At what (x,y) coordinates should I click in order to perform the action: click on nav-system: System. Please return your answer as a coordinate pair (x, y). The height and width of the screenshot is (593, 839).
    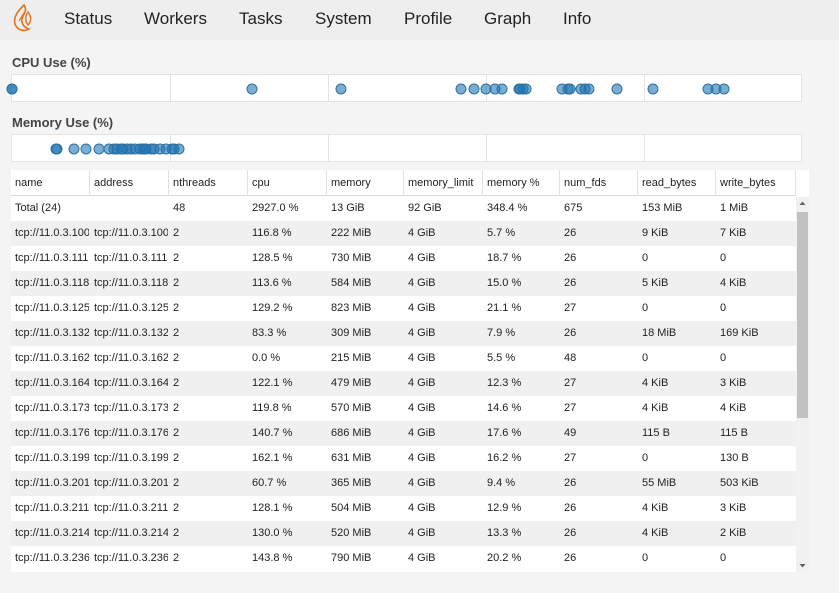
    Looking at the image, I should click on (343, 19).